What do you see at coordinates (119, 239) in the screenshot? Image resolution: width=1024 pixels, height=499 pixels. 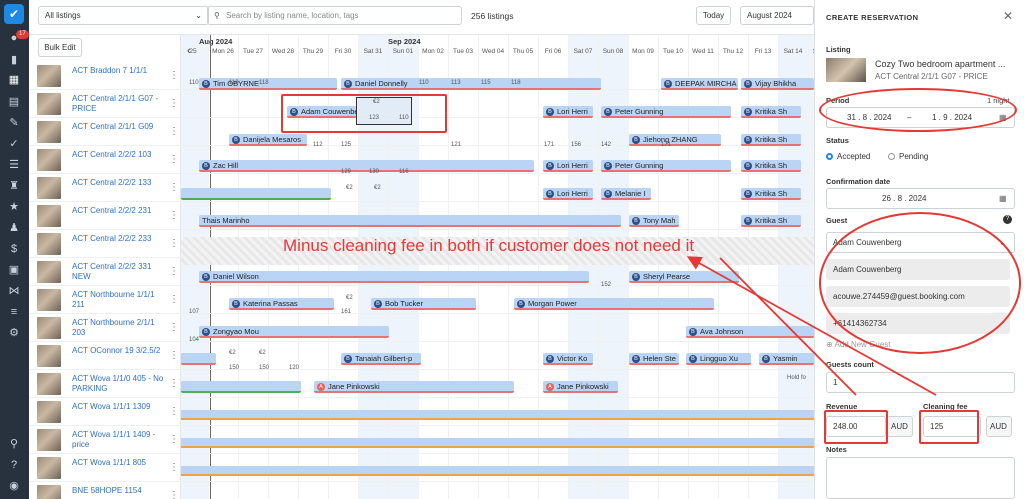 I see `listing-name: ACT Central 2/2/2 233` at bounding box center [119, 239].